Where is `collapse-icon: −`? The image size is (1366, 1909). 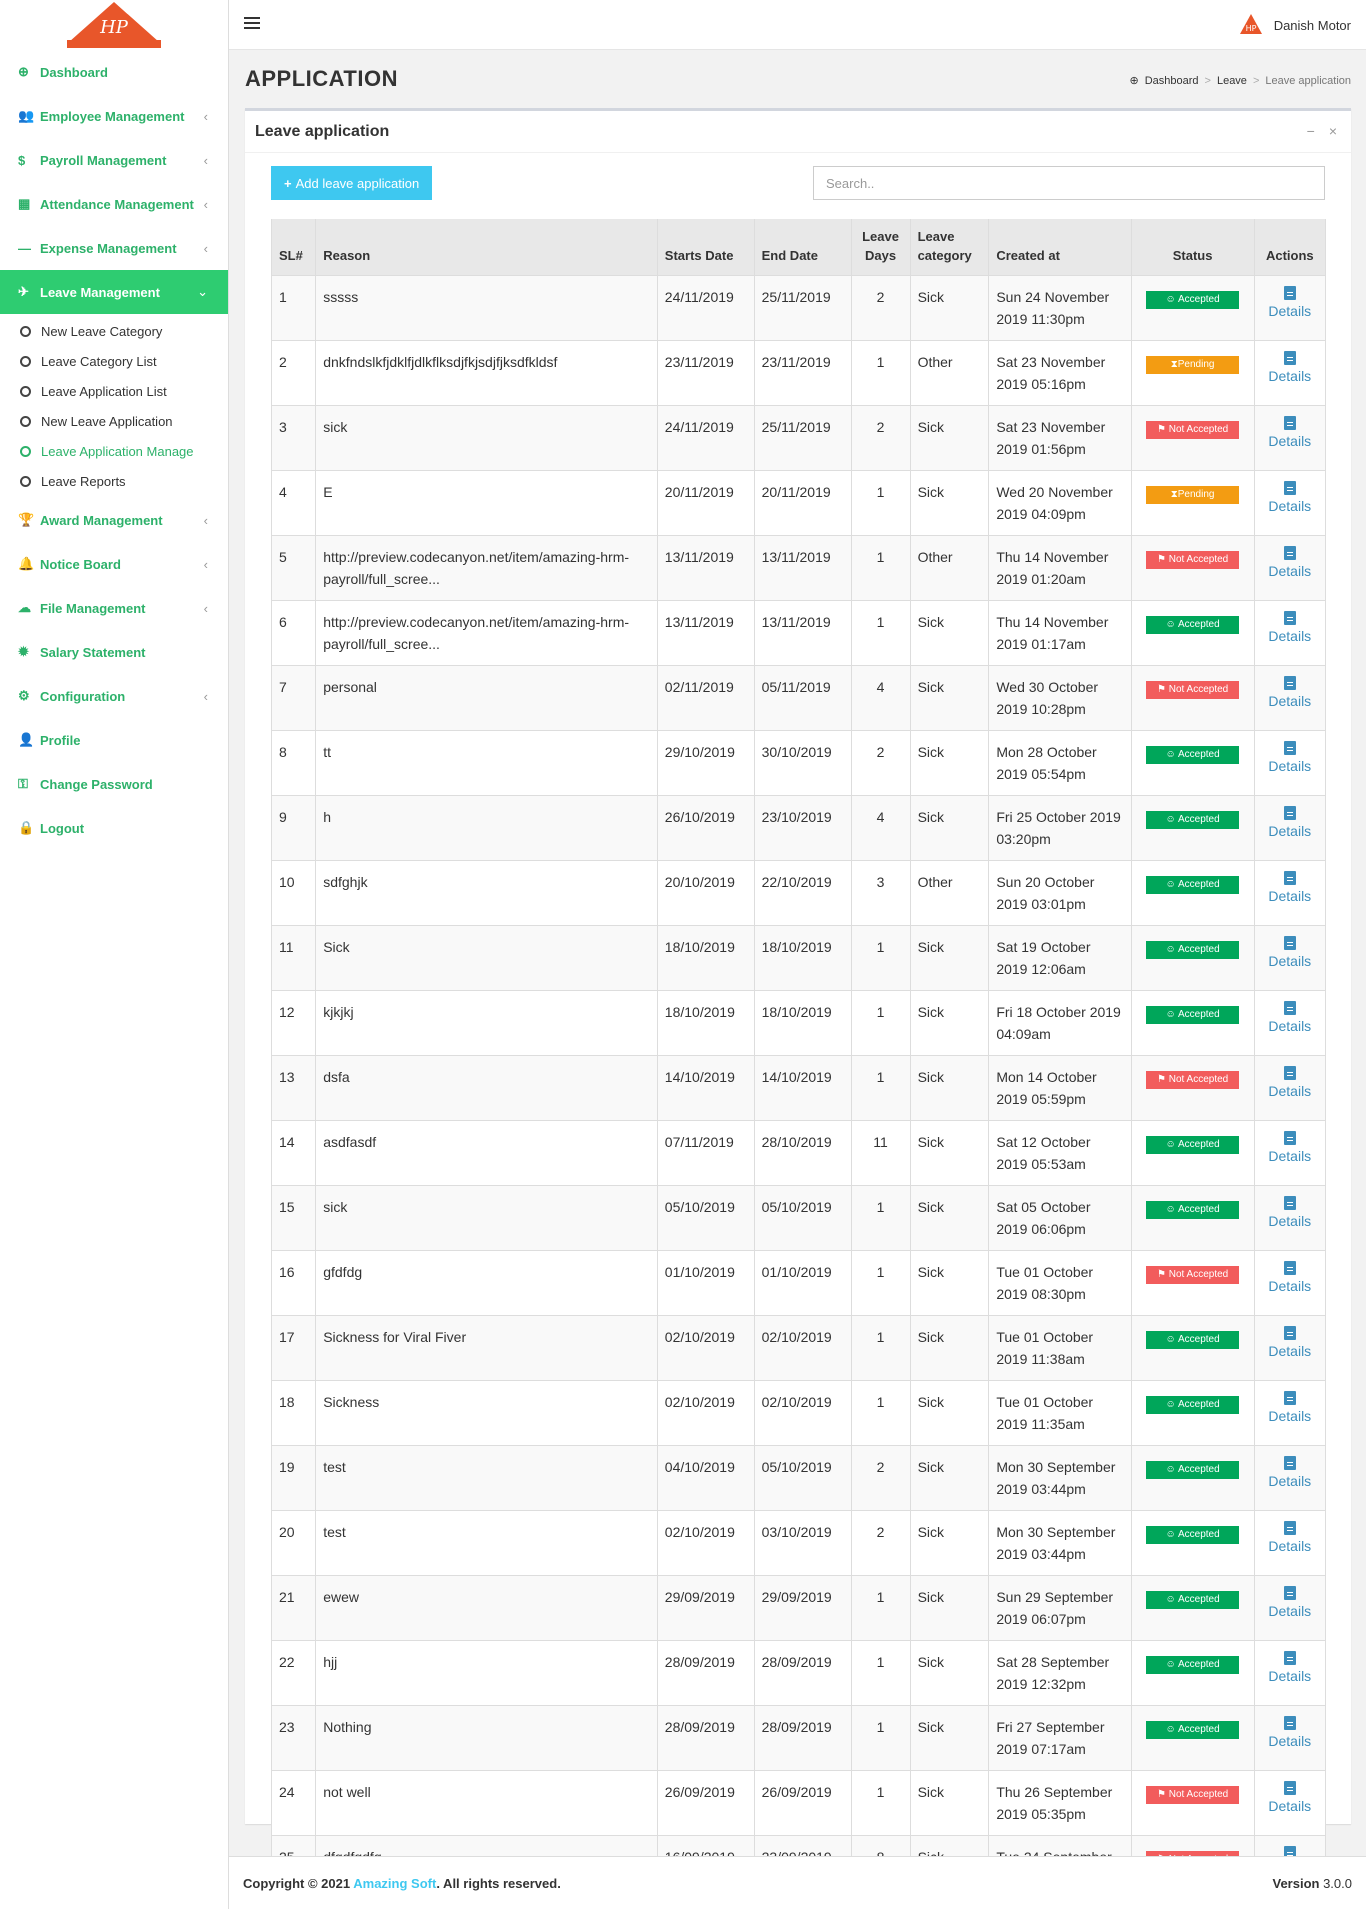
collapse-icon: − is located at coordinates (1311, 131).